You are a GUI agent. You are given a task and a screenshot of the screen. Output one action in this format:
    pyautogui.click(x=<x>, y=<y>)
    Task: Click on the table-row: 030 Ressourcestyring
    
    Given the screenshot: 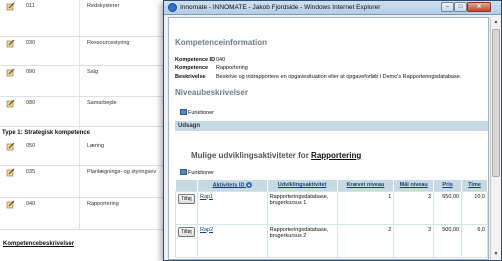 What is the action you would take?
    pyautogui.click(x=82, y=51)
    